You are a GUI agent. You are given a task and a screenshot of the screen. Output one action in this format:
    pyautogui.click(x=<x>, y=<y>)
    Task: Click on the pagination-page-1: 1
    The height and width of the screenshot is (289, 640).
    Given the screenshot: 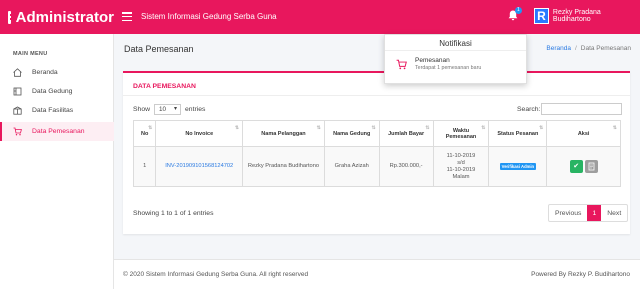 What is the action you would take?
    pyautogui.click(x=594, y=213)
    